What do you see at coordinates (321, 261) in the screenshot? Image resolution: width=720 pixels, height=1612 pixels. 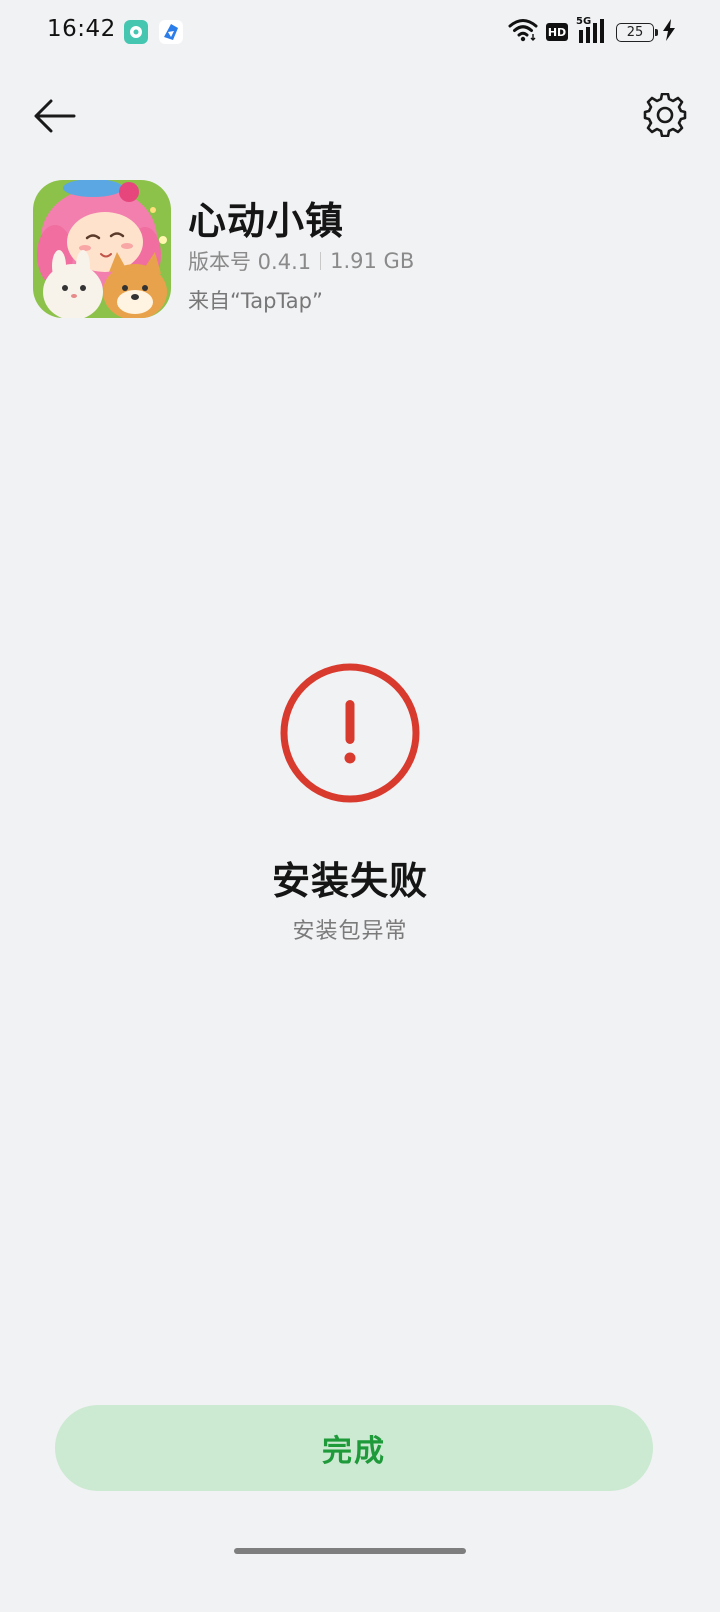 I see `meta-divider` at bounding box center [321, 261].